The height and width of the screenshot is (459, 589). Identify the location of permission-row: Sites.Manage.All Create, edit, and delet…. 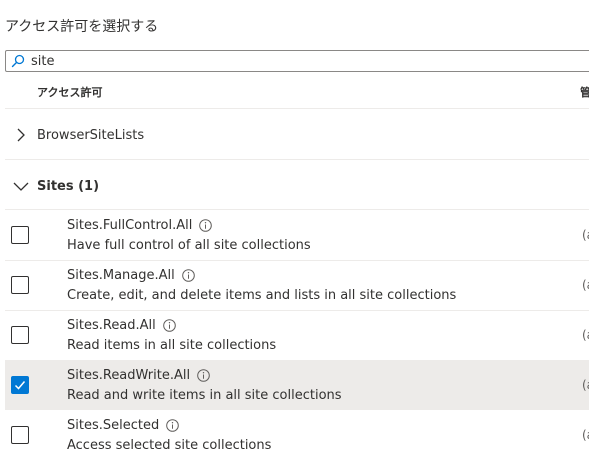
(297, 285).